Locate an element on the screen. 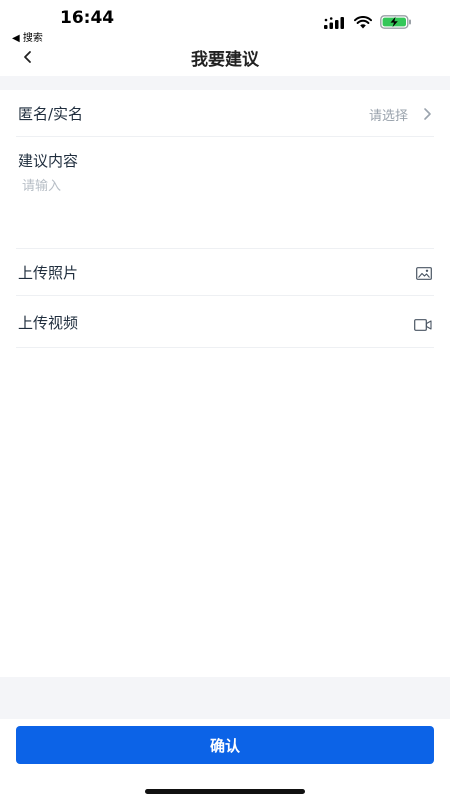  image-icon is located at coordinates (424, 274).